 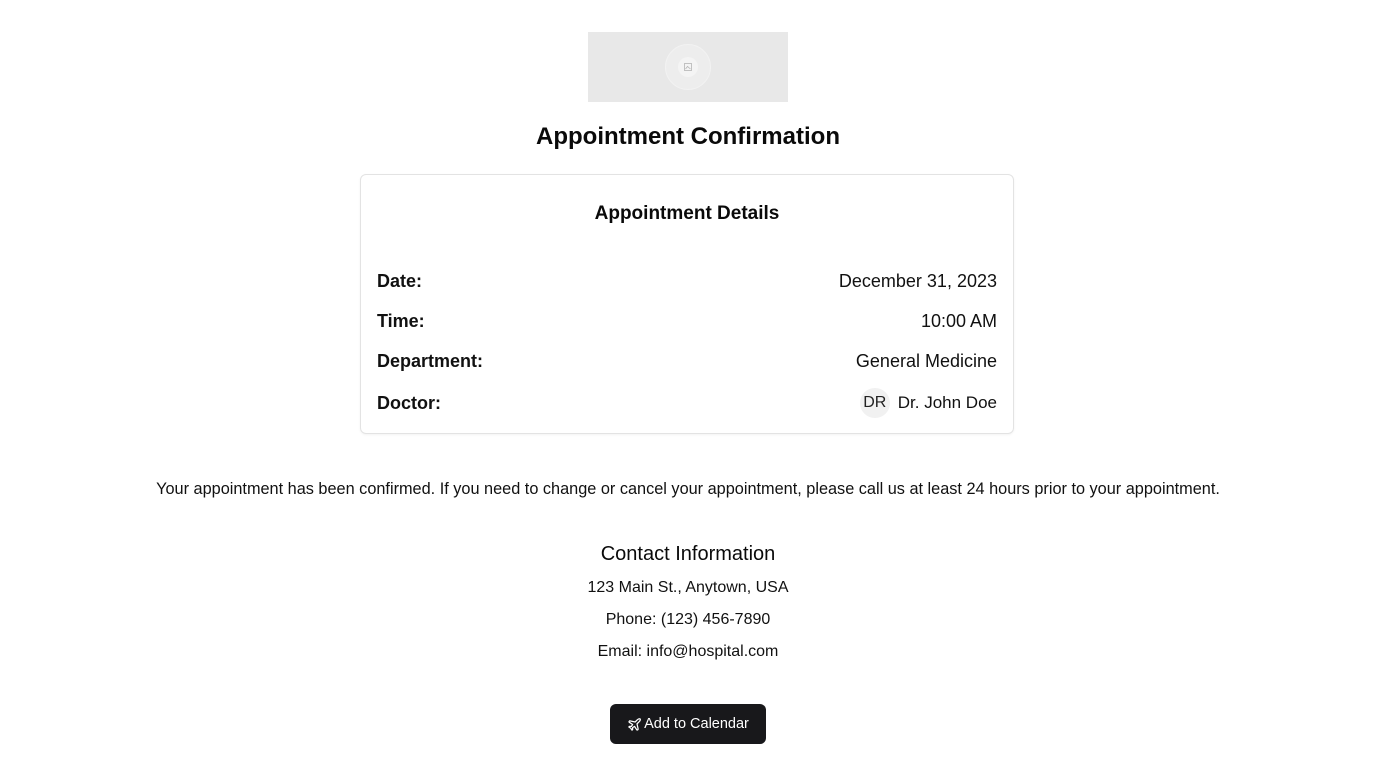 What do you see at coordinates (688, 587) in the screenshot?
I see `contact-address: 123 Main St., Anytown, USA` at bounding box center [688, 587].